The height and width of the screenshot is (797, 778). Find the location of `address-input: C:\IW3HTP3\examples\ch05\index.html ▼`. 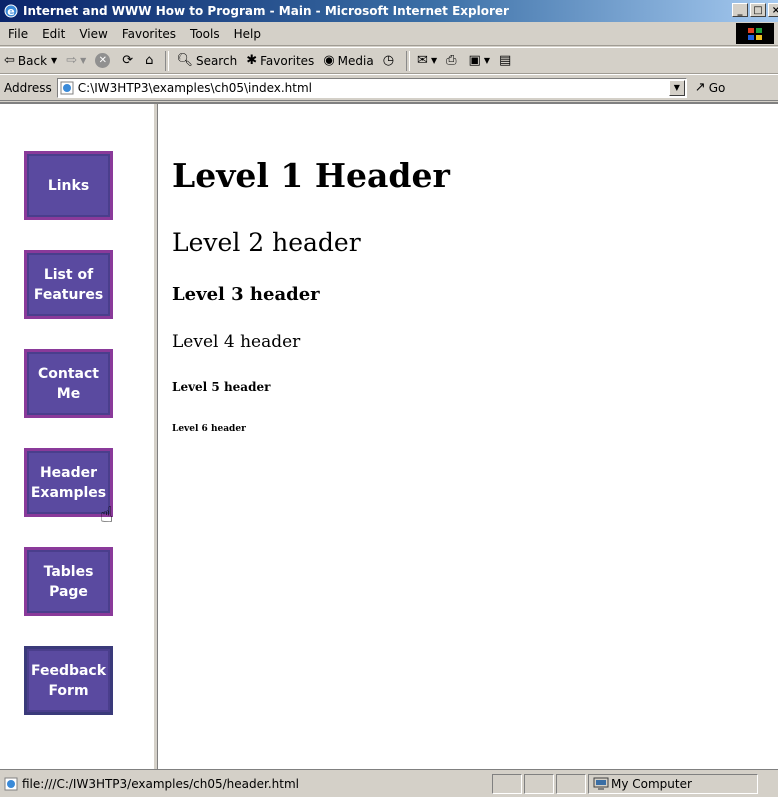

address-input: C:\IW3HTP3\examples\ch05\index.html ▼ is located at coordinates (371, 87).